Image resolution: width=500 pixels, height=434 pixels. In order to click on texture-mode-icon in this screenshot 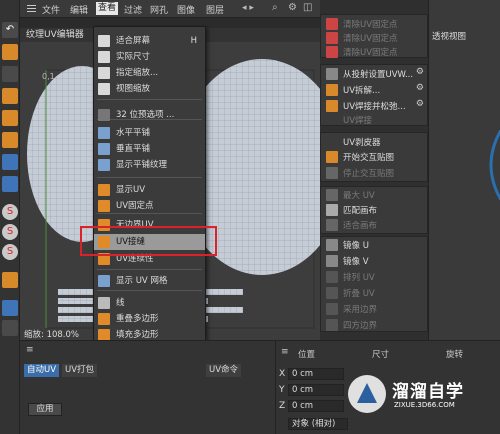, I will do `click(10, 52)`.